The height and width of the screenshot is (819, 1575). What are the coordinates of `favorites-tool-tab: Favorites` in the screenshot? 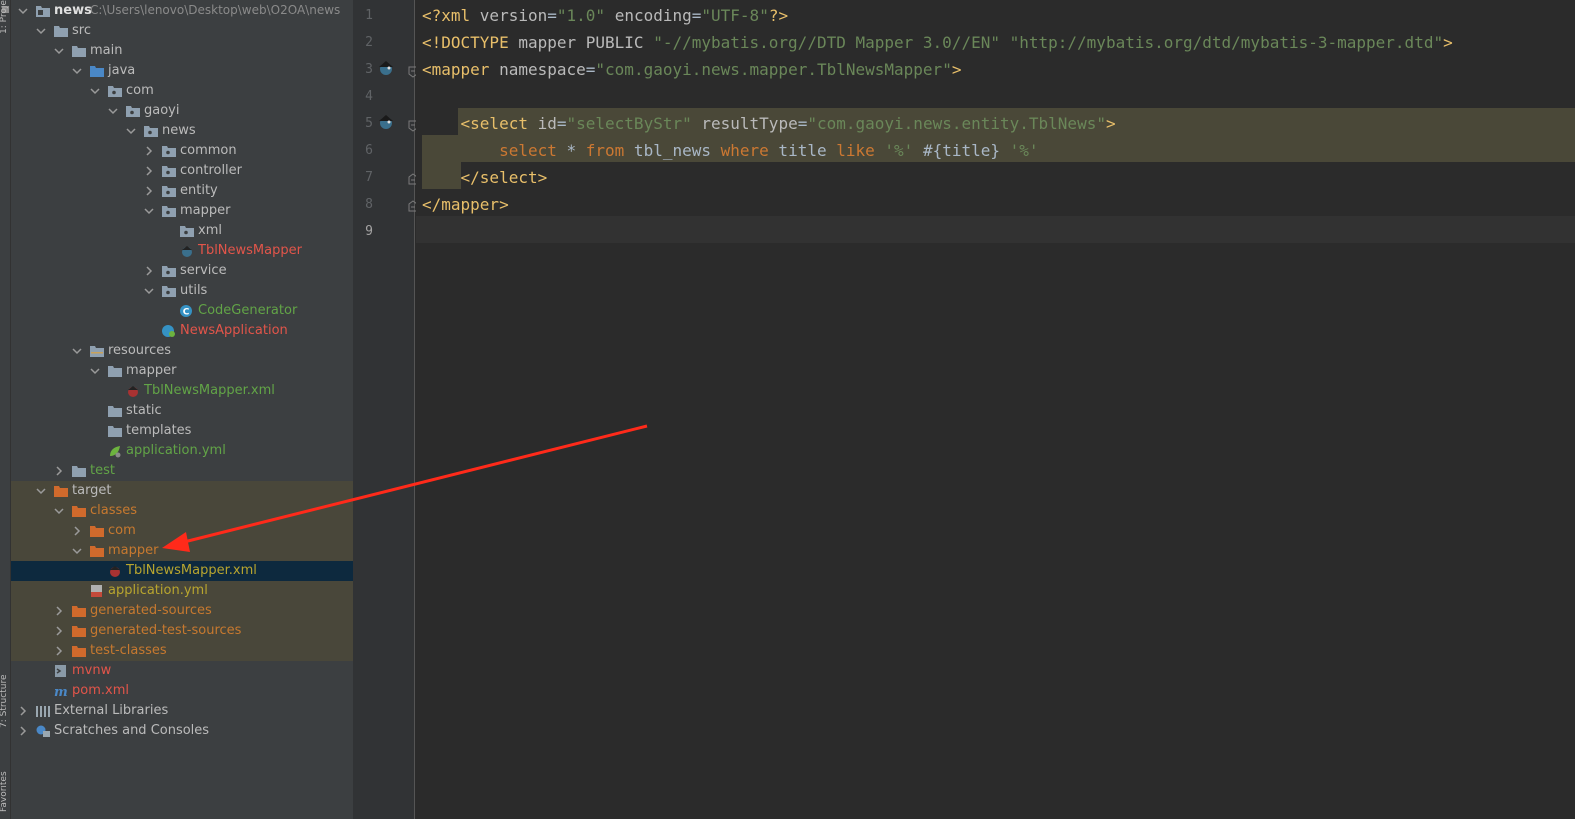 It's located at (4, 791).